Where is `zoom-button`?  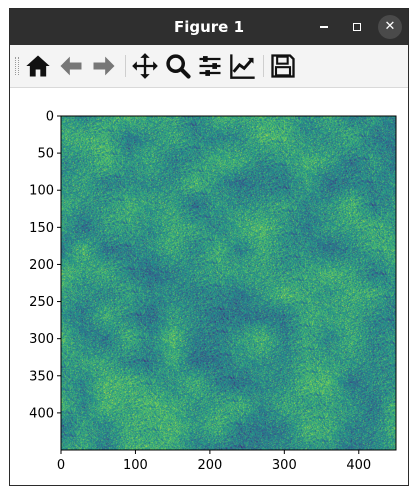 zoom-button is located at coordinates (178, 66).